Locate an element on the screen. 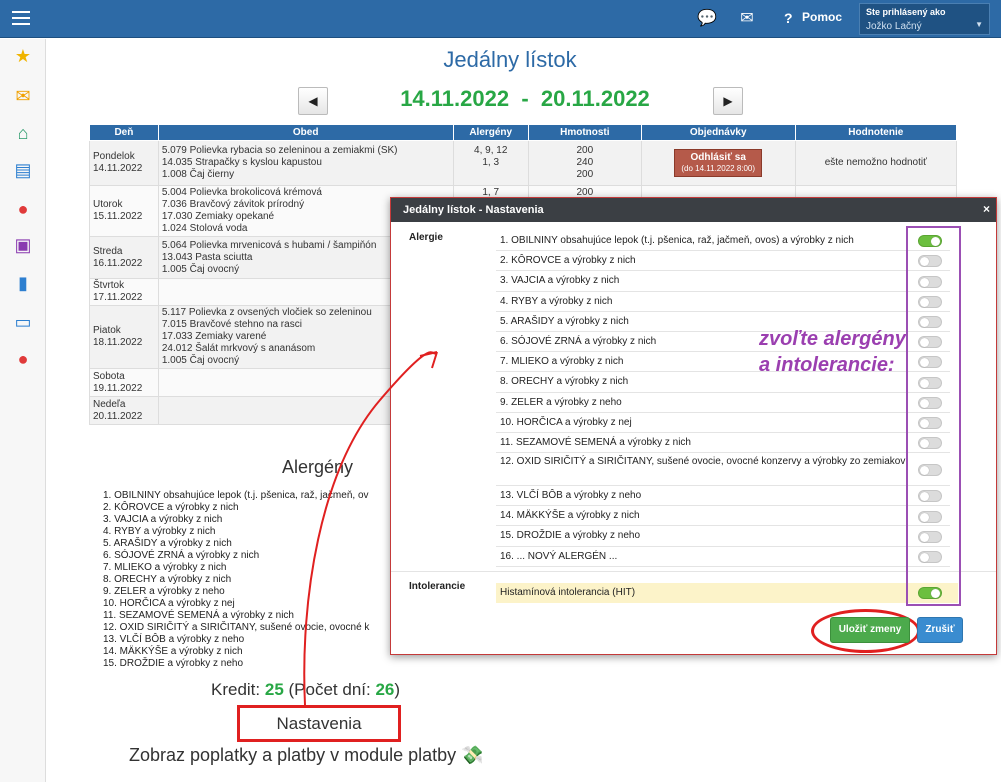  column-header: Deň is located at coordinates (124, 132).